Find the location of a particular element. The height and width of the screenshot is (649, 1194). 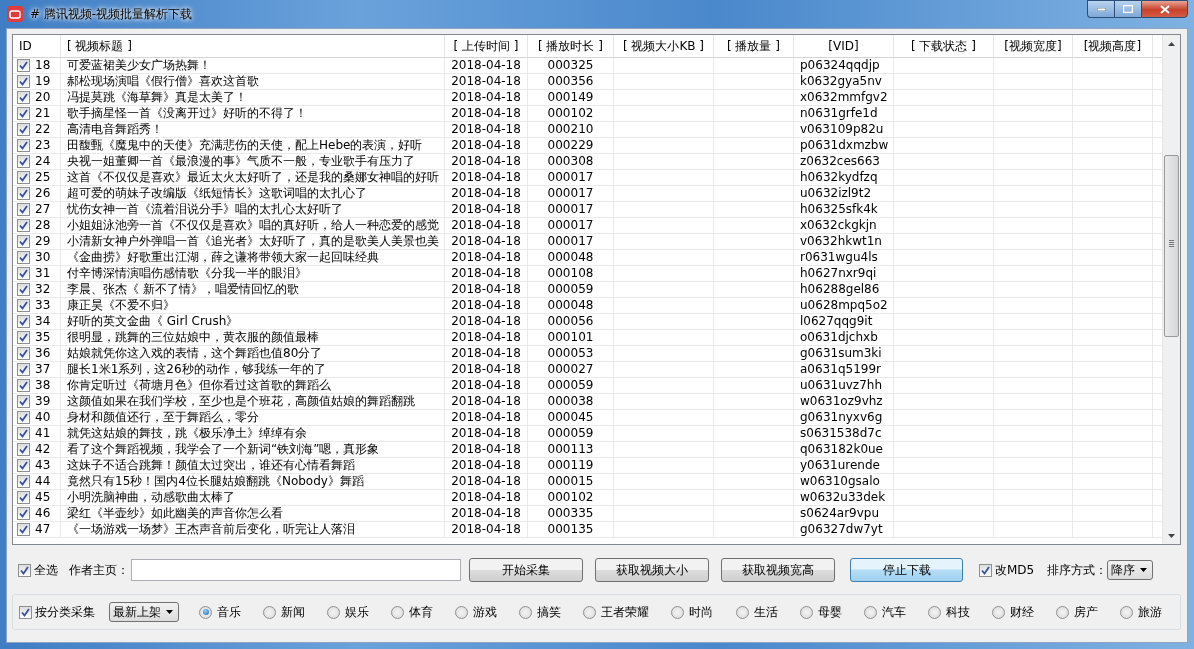

select-all-label: 全选 is located at coordinates (46, 570).